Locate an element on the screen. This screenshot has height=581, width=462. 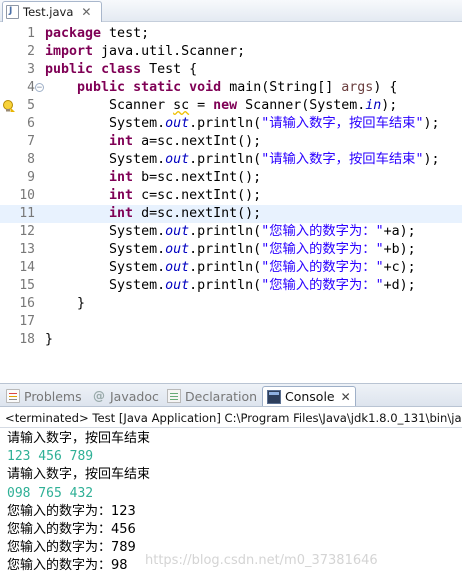
line-number: 13 is located at coordinates (27, 249).